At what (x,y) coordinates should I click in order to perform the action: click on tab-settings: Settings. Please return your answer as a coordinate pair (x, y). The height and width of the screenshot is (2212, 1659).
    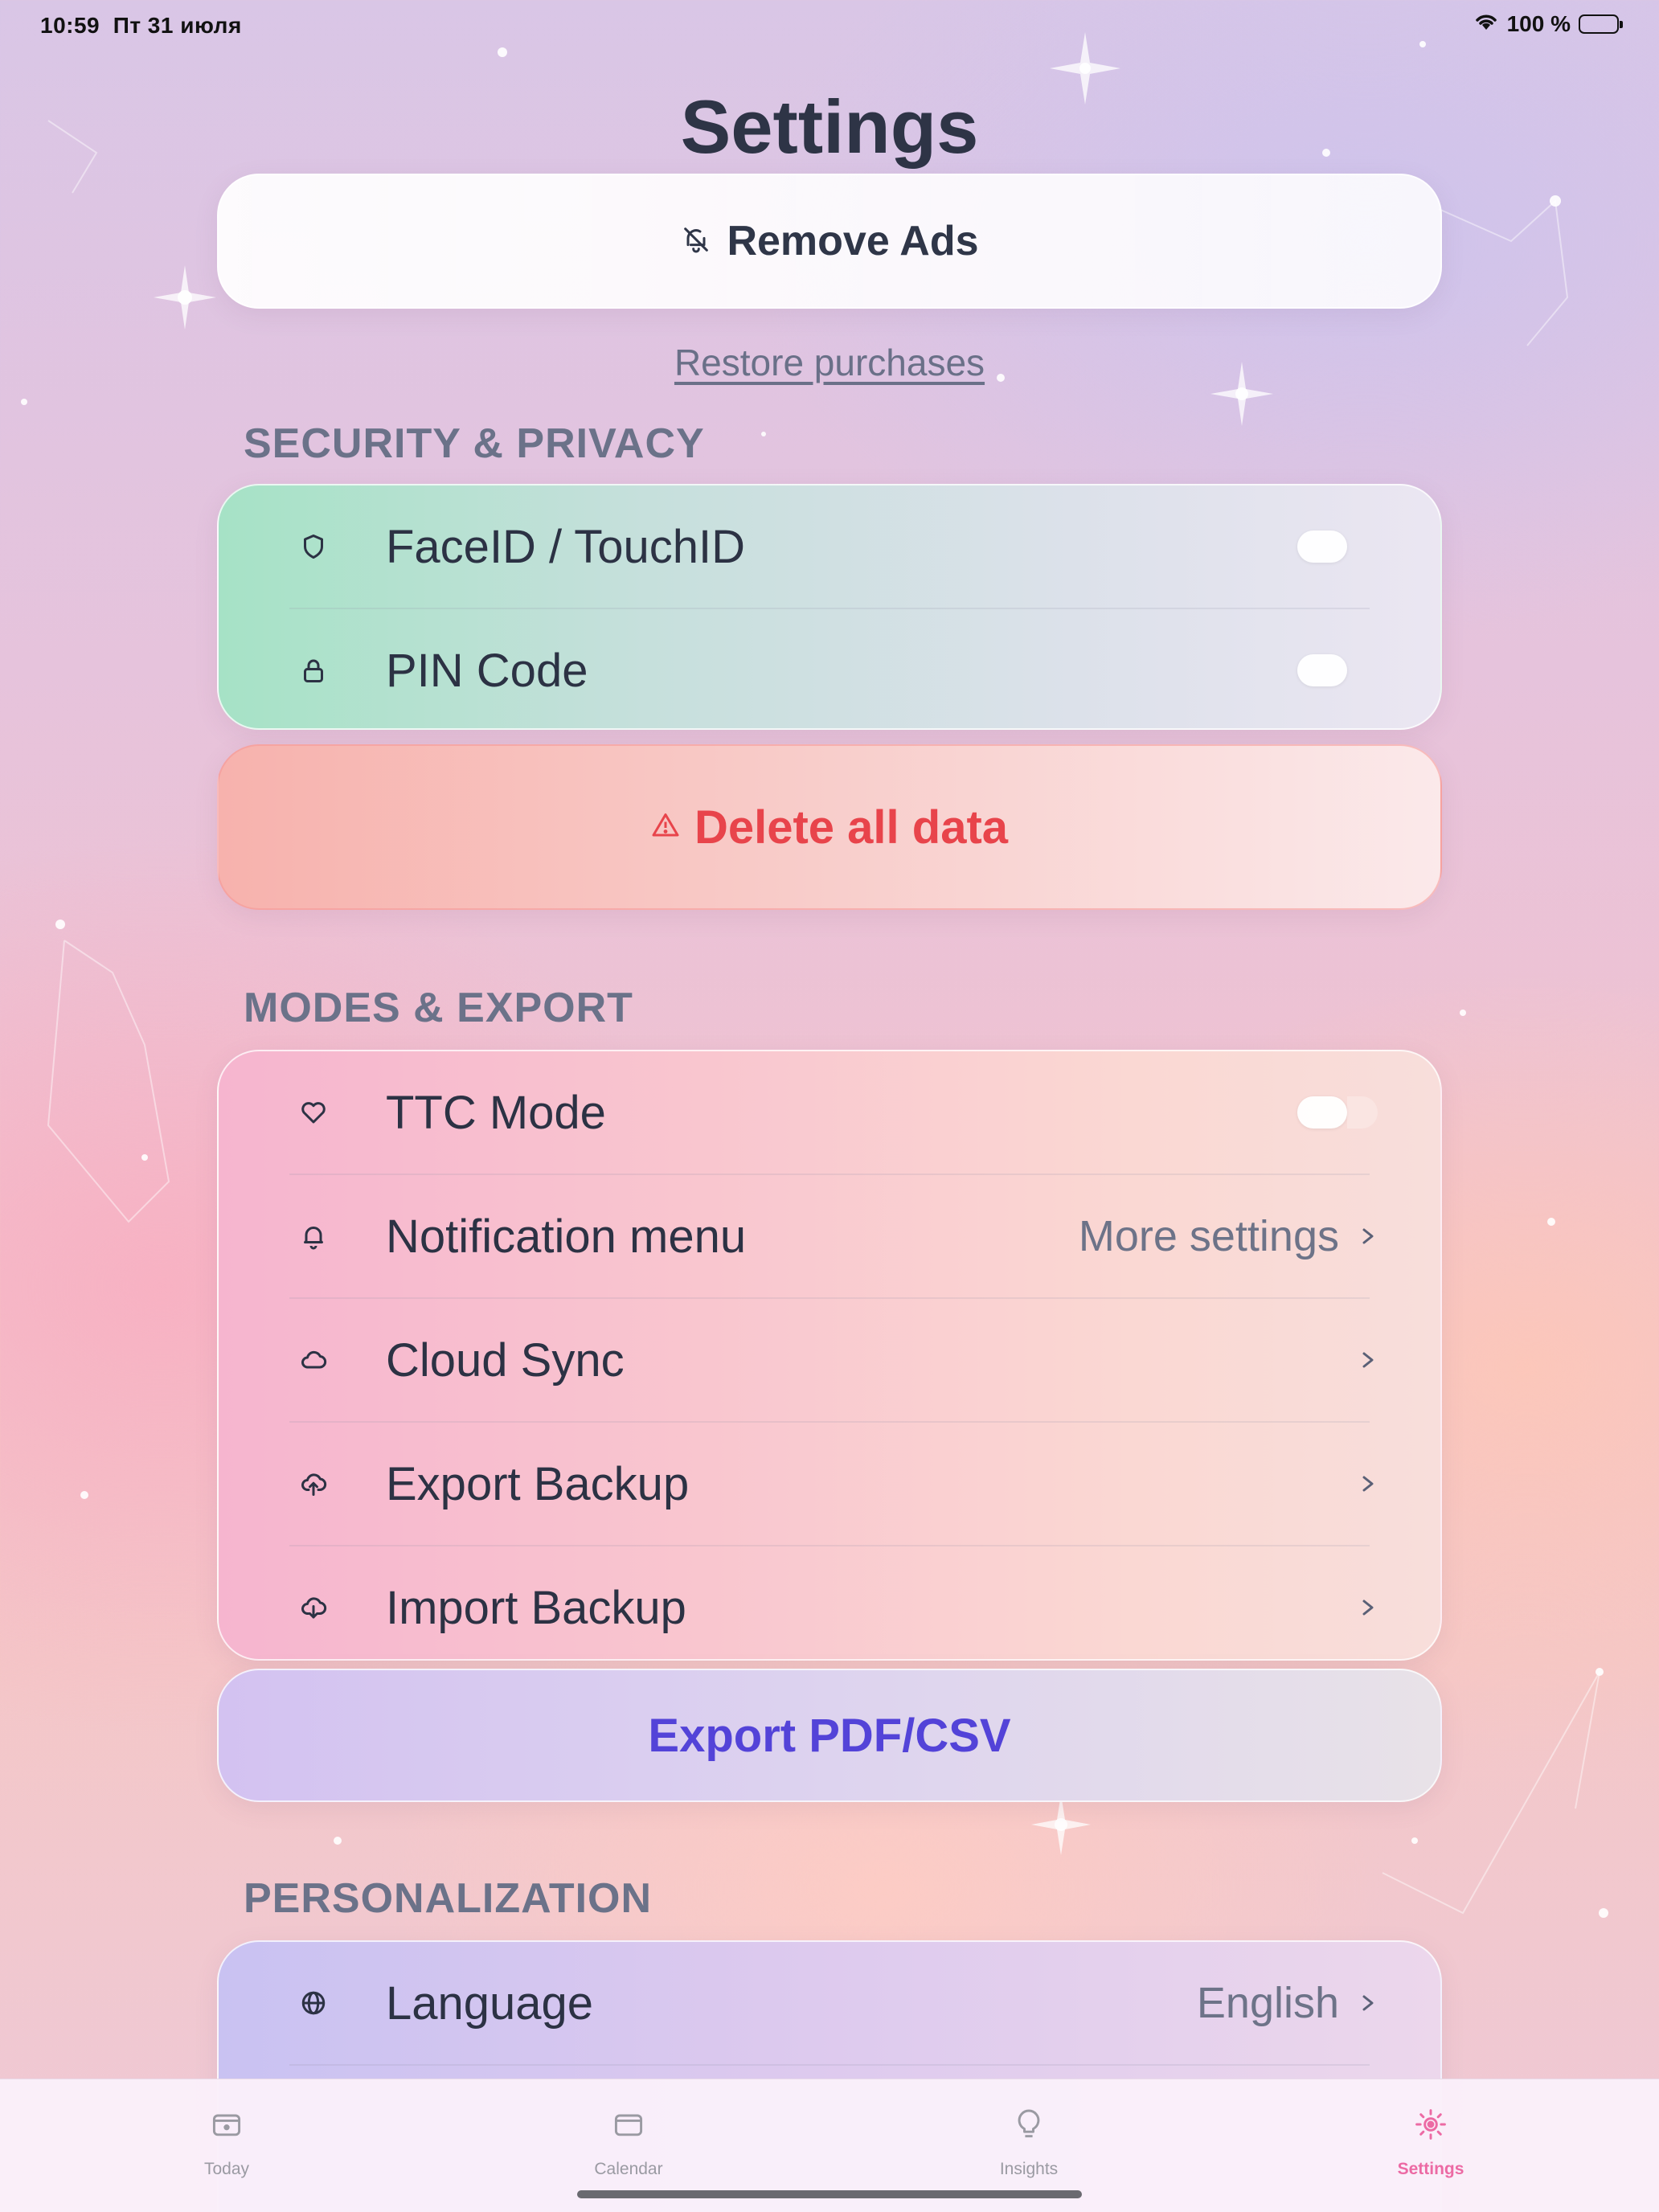
    Looking at the image, I should click on (1430, 2131).